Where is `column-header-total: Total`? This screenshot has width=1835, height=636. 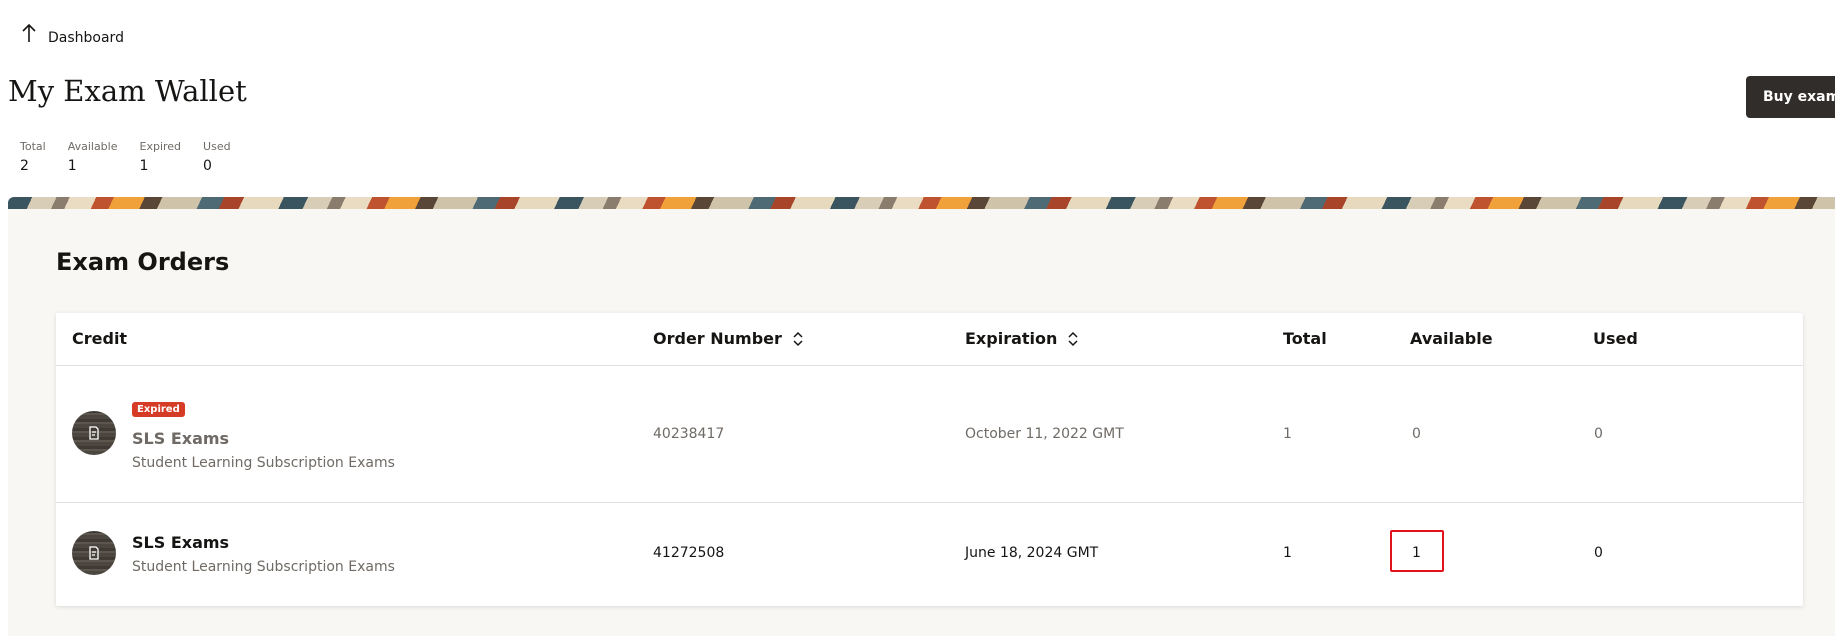 column-header-total: Total is located at coordinates (1305, 338).